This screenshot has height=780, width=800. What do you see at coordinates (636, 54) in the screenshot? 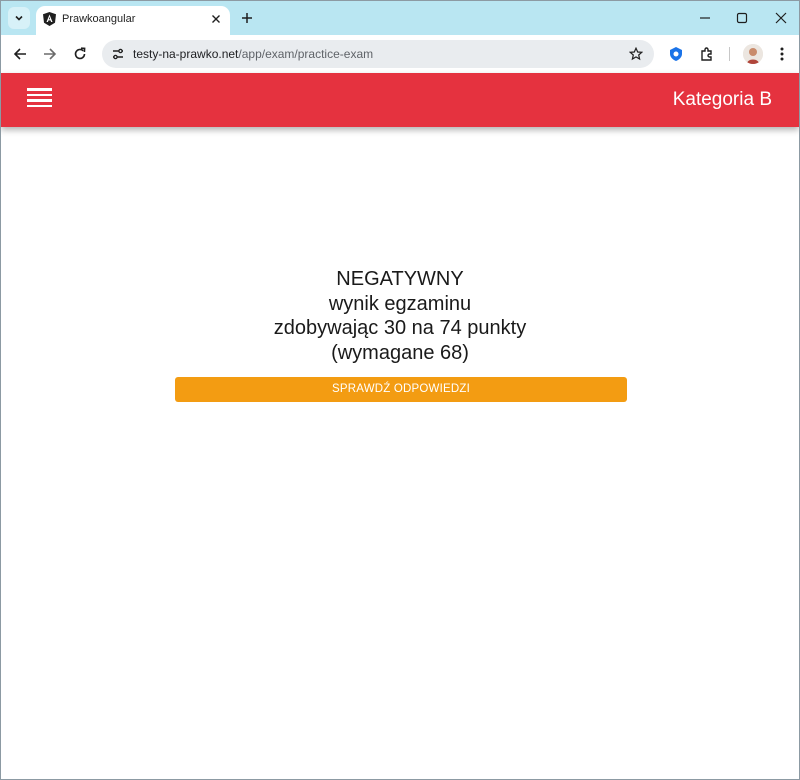
I see `star-icon` at bounding box center [636, 54].